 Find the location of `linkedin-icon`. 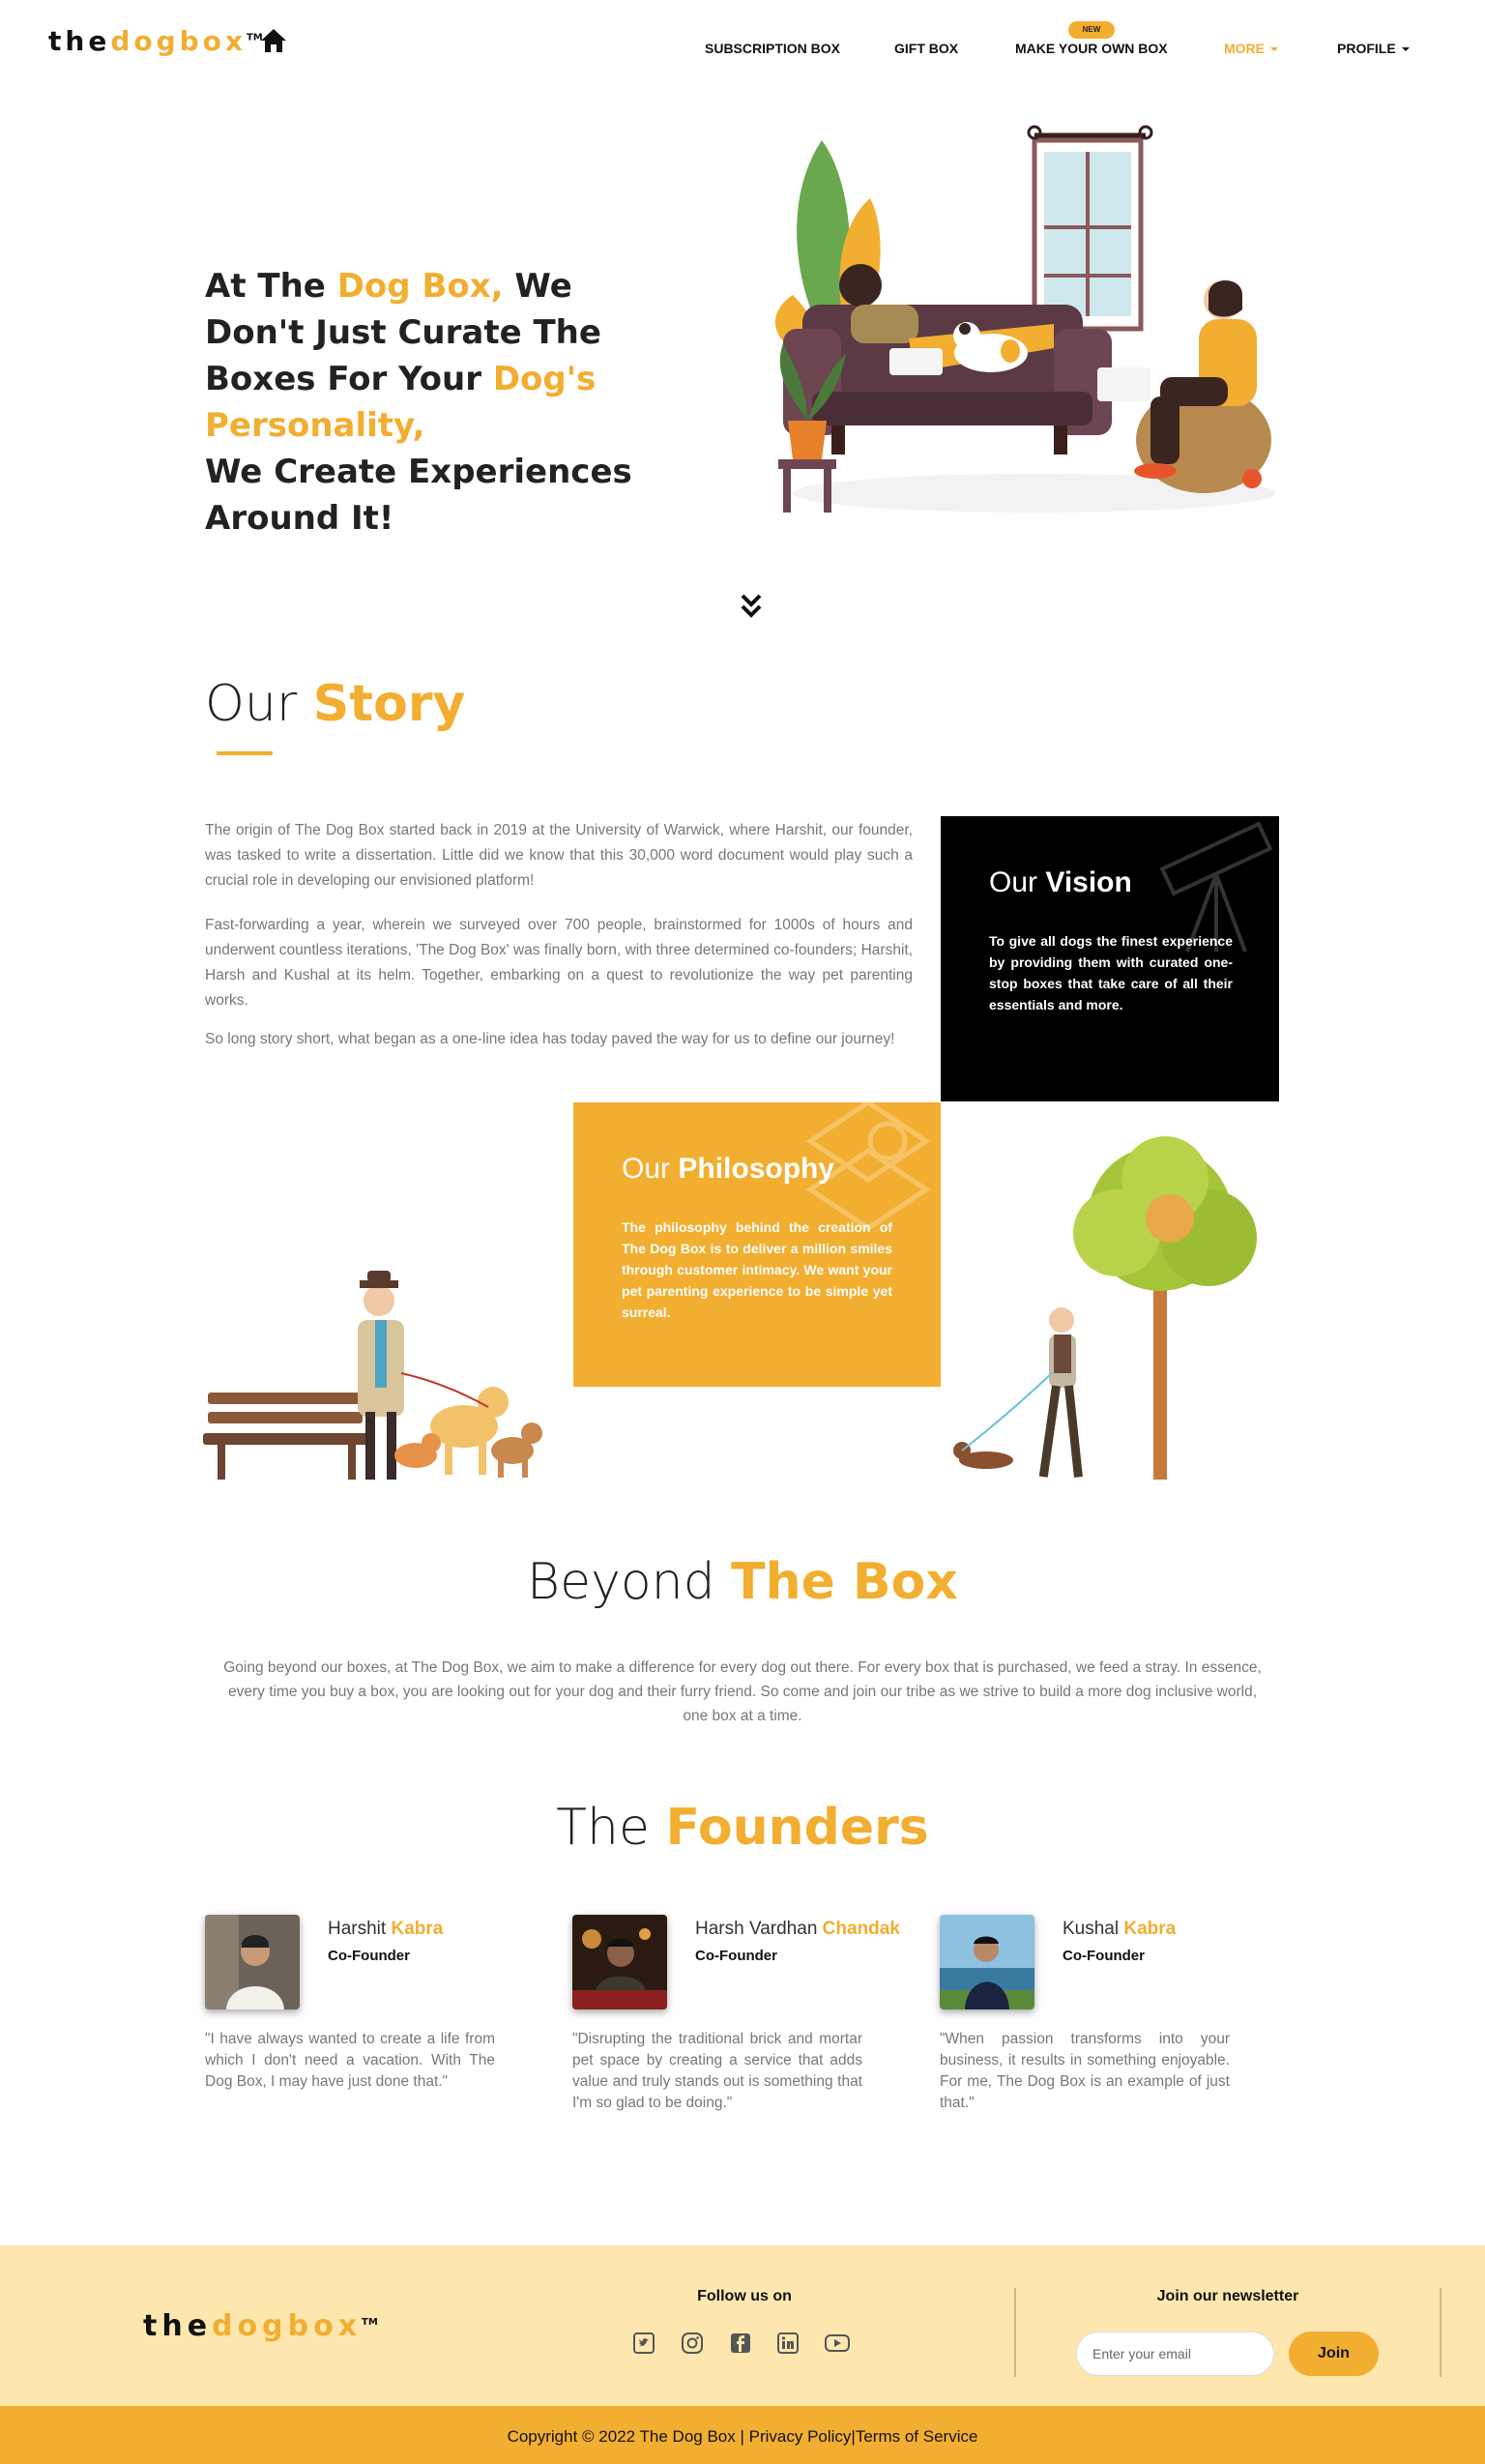

linkedin-icon is located at coordinates (788, 2343).